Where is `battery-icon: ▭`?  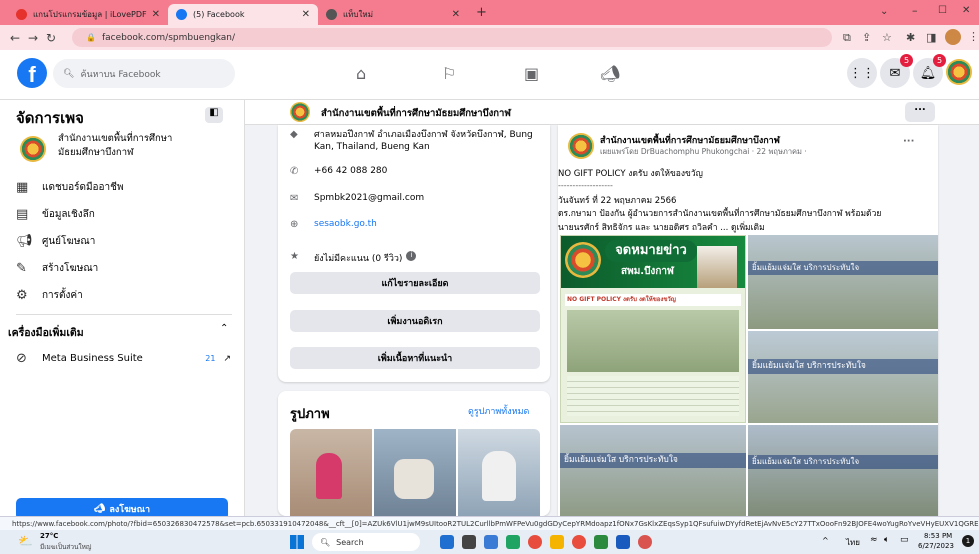 battery-icon: ▭ is located at coordinates (904, 540).